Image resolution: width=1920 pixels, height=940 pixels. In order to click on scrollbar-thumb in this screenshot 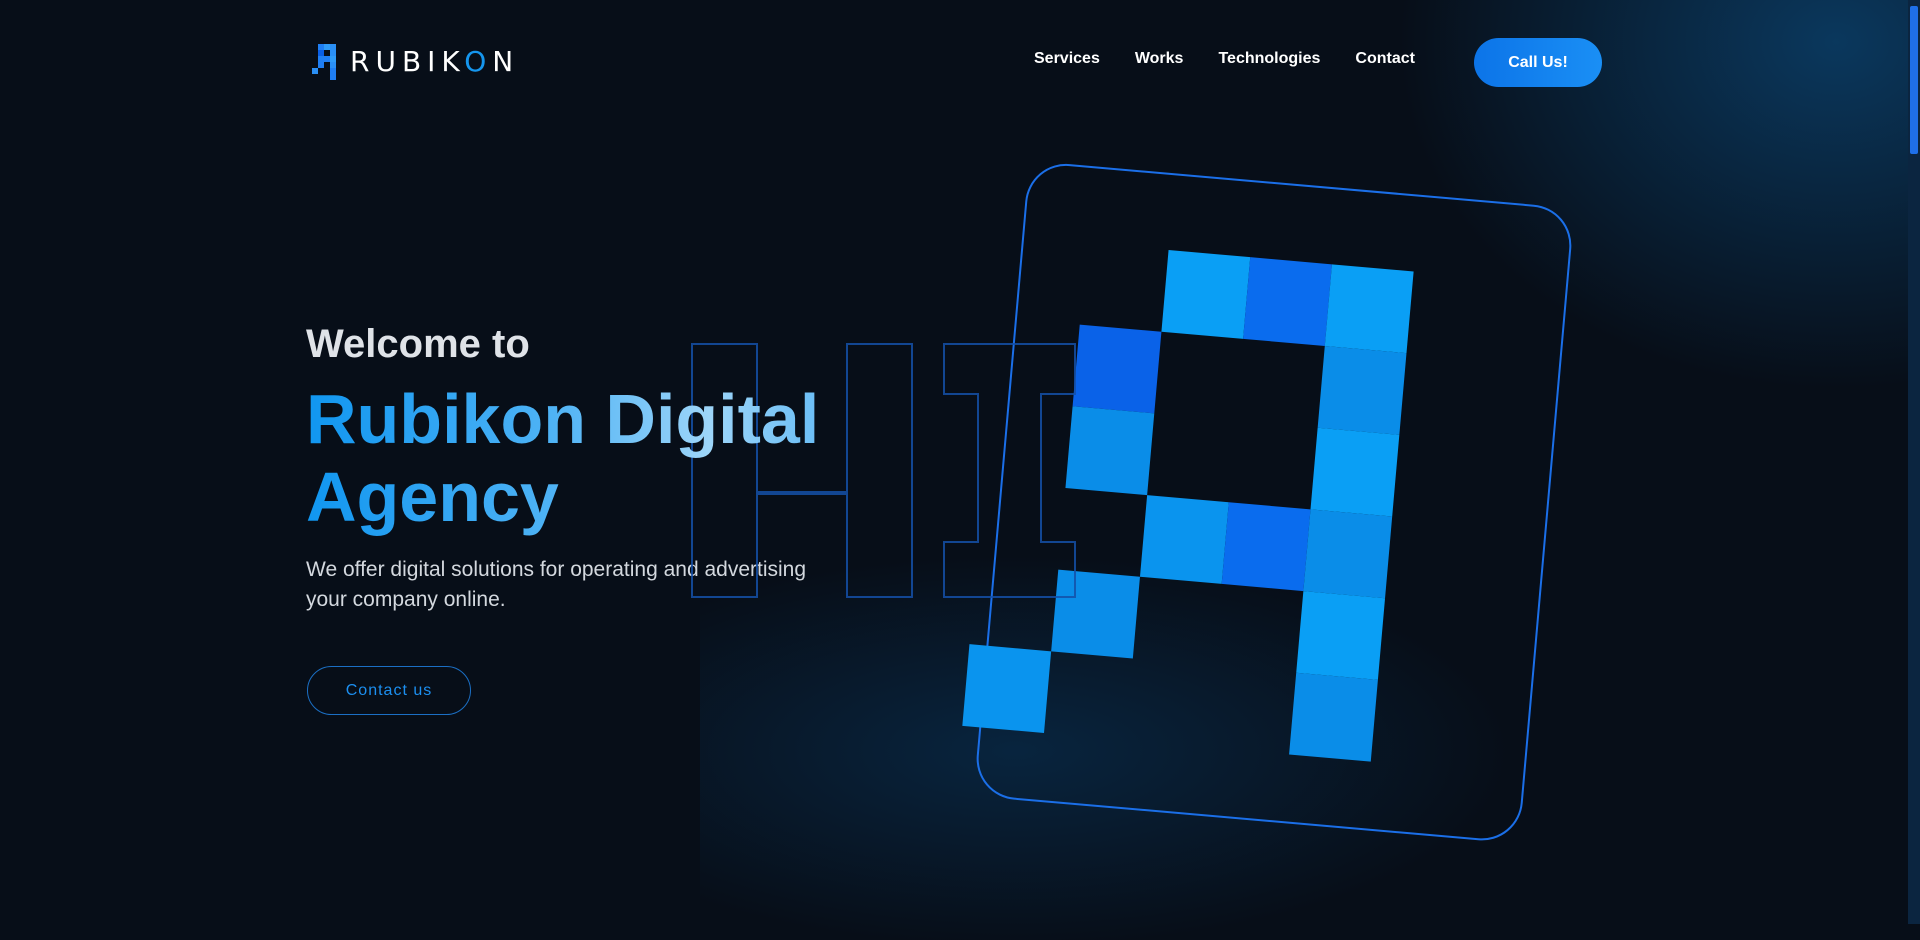, I will do `click(1914, 80)`.